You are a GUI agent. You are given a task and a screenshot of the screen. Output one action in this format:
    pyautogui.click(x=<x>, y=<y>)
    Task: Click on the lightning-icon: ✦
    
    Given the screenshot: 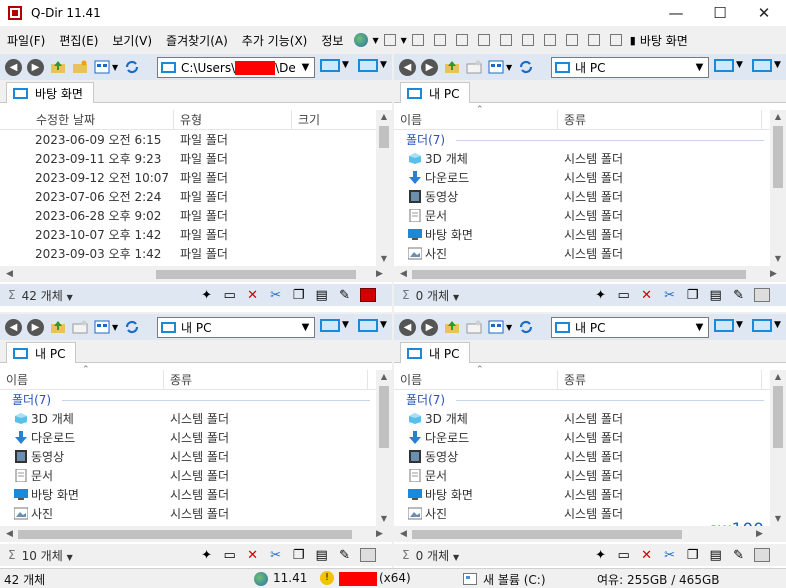 What is the action you would take?
    pyautogui.click(x=601, y=295)
    